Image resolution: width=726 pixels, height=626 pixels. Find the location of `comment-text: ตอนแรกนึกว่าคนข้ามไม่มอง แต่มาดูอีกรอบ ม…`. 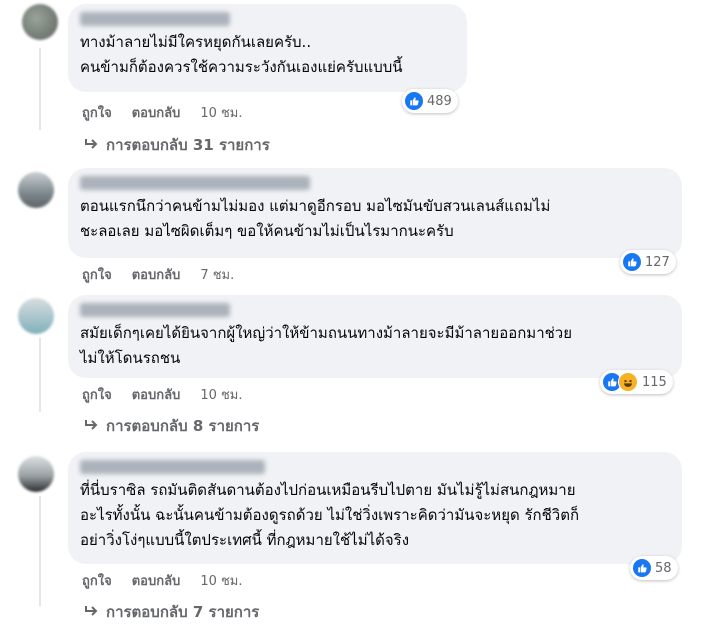

comment-text: ตอนแรกนึกว่าคนข้ามไม่มอง แต่มาดูอีกรอบ ม… is located at coordinates (315, 218).